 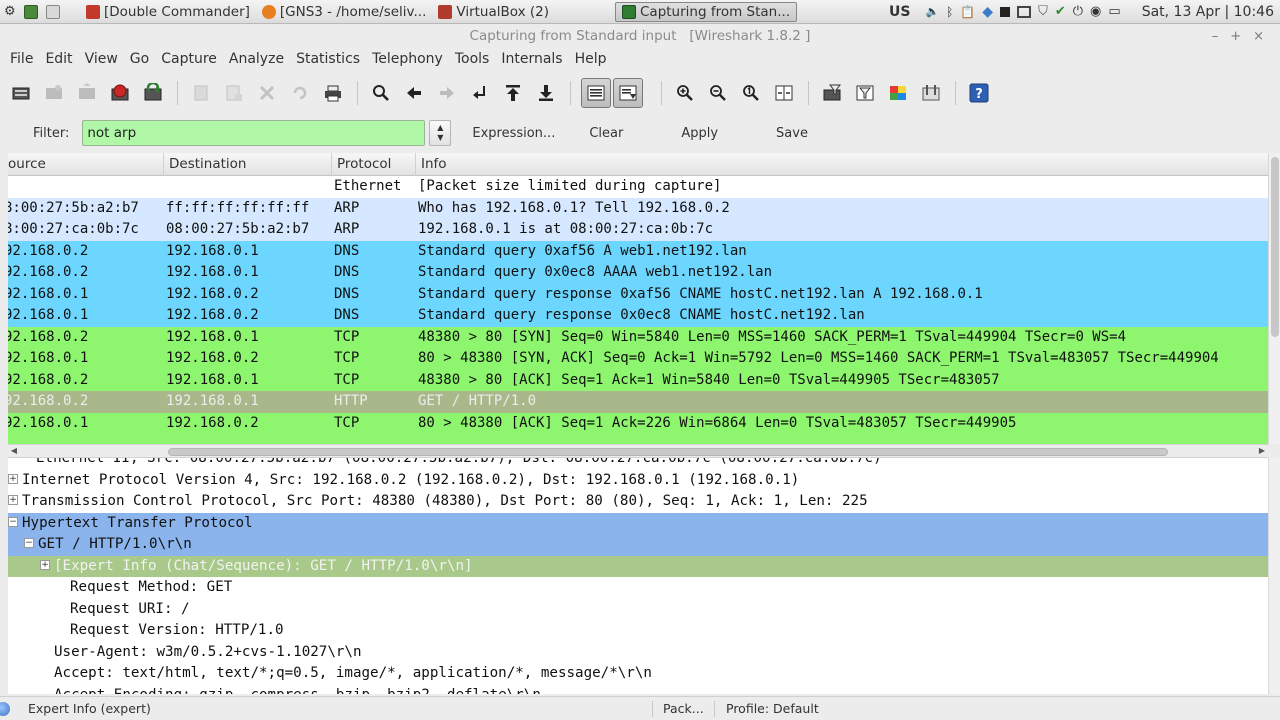 I want to click on menu-edit: Edit, so click(x=58, y=59).